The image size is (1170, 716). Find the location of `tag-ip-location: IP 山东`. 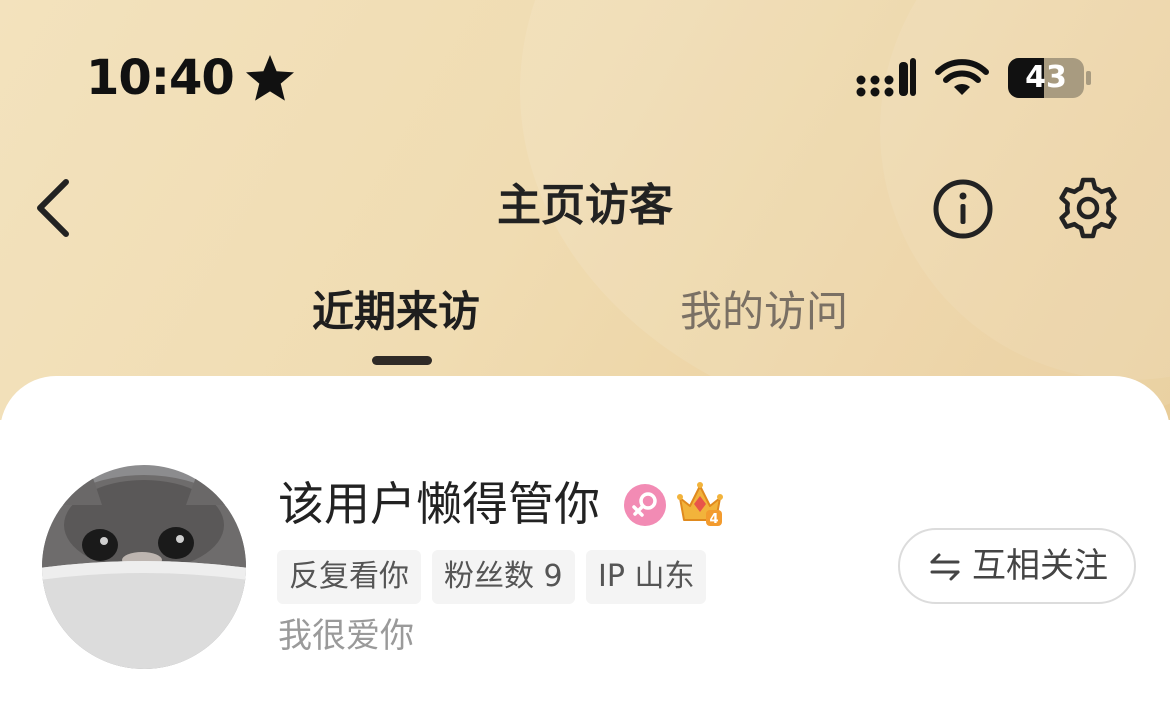

tag-ip-location: IP 山东 is located at coordinates (646, 577).